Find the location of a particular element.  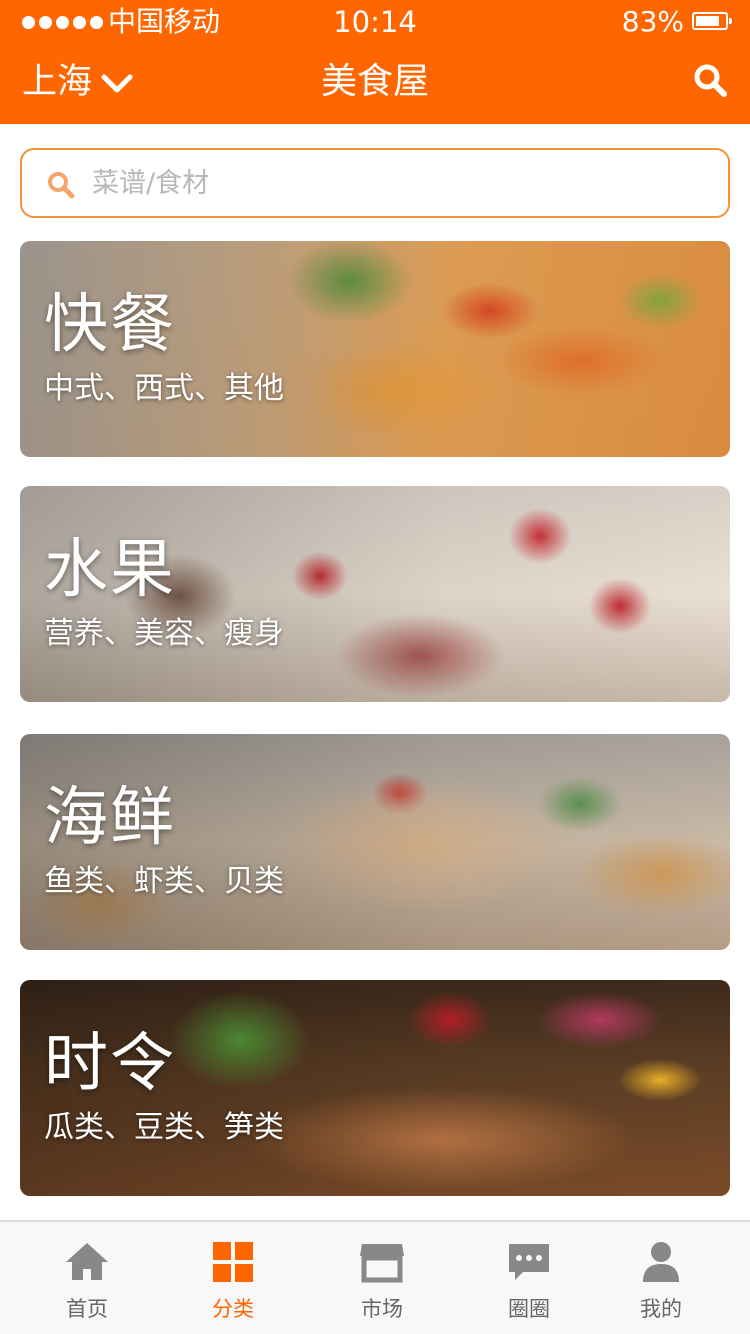

category-title: 快餐 is located at coordinates (110, 325).